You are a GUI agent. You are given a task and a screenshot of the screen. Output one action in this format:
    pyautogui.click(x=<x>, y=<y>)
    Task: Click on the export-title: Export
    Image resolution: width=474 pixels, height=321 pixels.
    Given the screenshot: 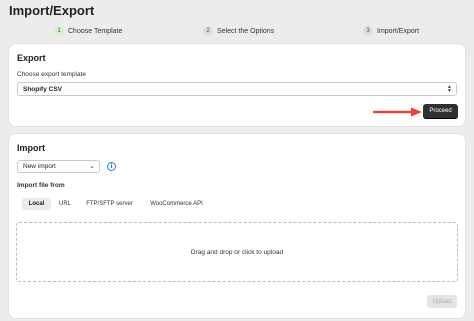 What is the action you would take?
    pyautogui.click(x=31, y=58)
    